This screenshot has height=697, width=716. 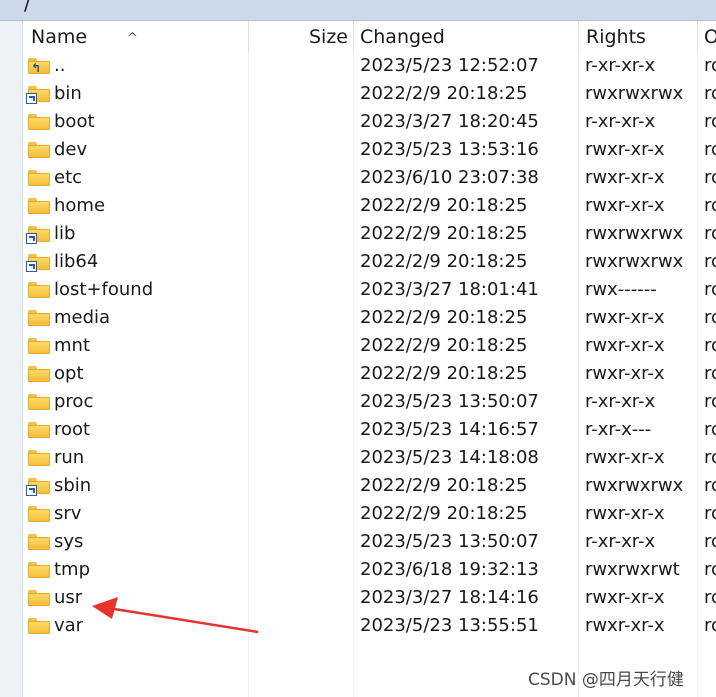 What do you see at coordinates (105, 608) in the screenshot?
I see `annotation-arrow-head` at bounding box center [105, 608].